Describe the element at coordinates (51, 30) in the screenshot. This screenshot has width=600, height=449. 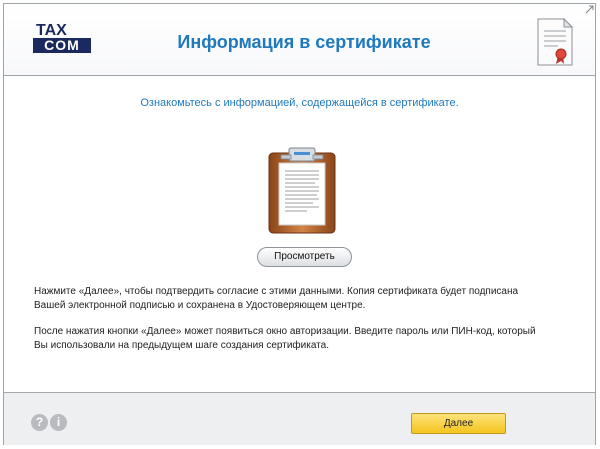
I see `logo-text-top: TAX` at that location.